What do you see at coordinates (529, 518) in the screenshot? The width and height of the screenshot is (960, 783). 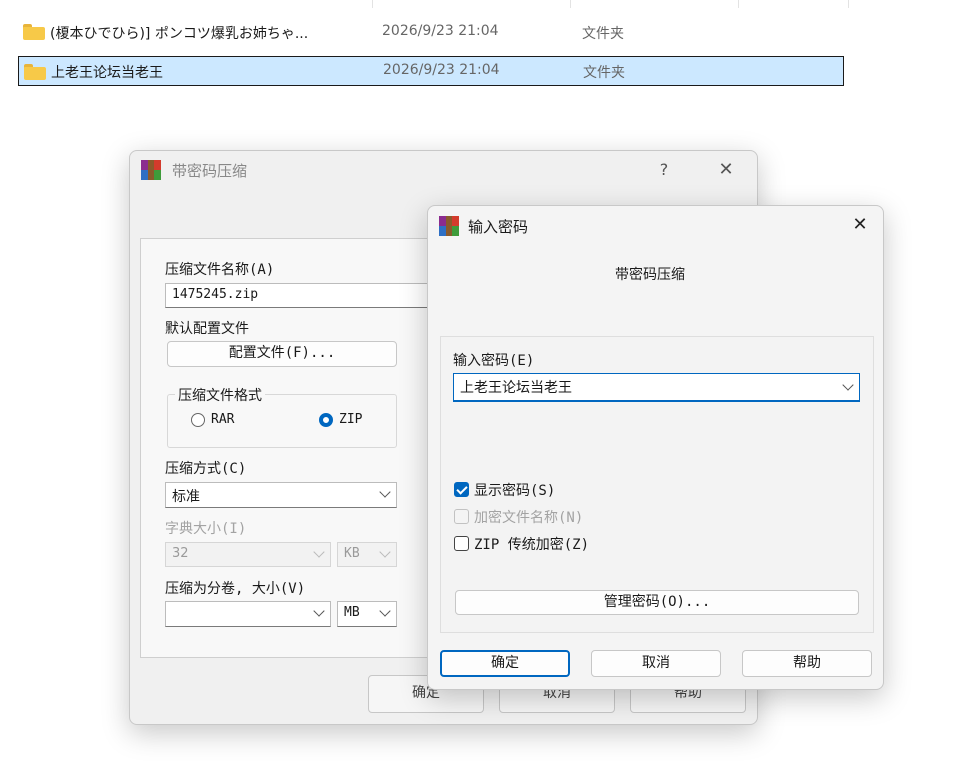 I see `encrypt-filenames-label: 加密文件名称(N)` at bounding box center [529, 518].